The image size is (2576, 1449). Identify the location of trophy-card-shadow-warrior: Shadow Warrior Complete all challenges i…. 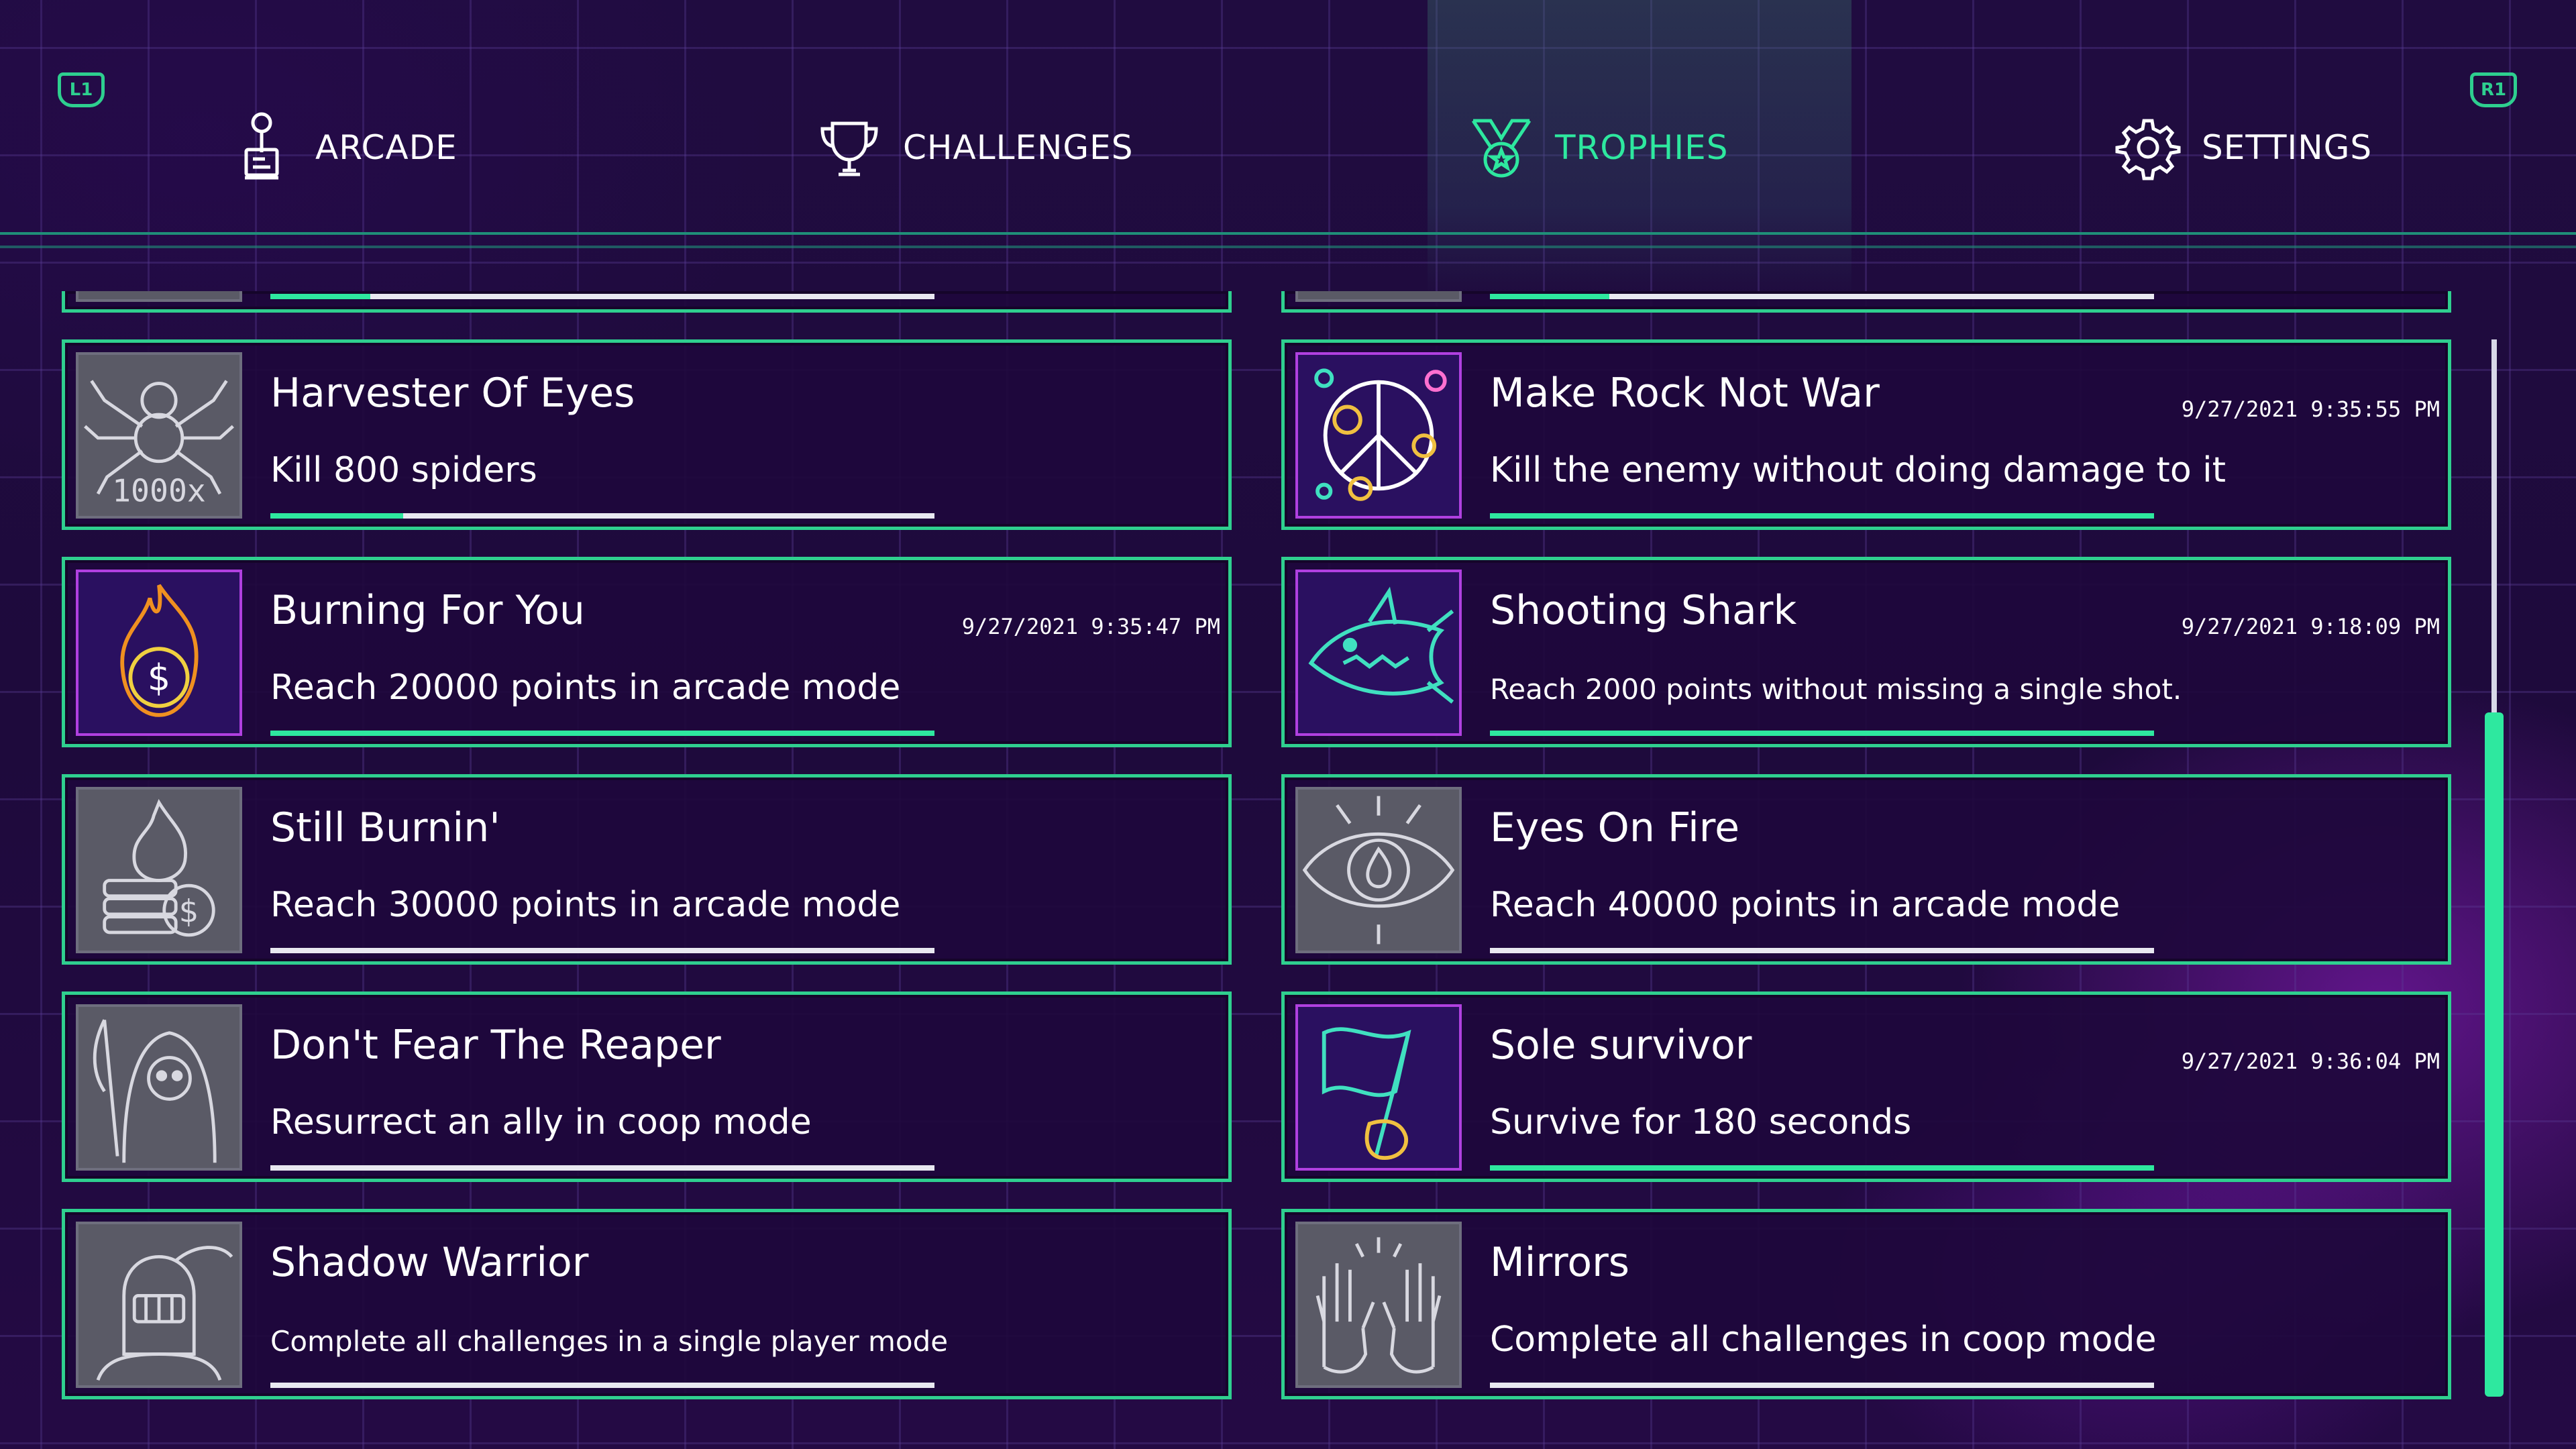
(647, 1304).